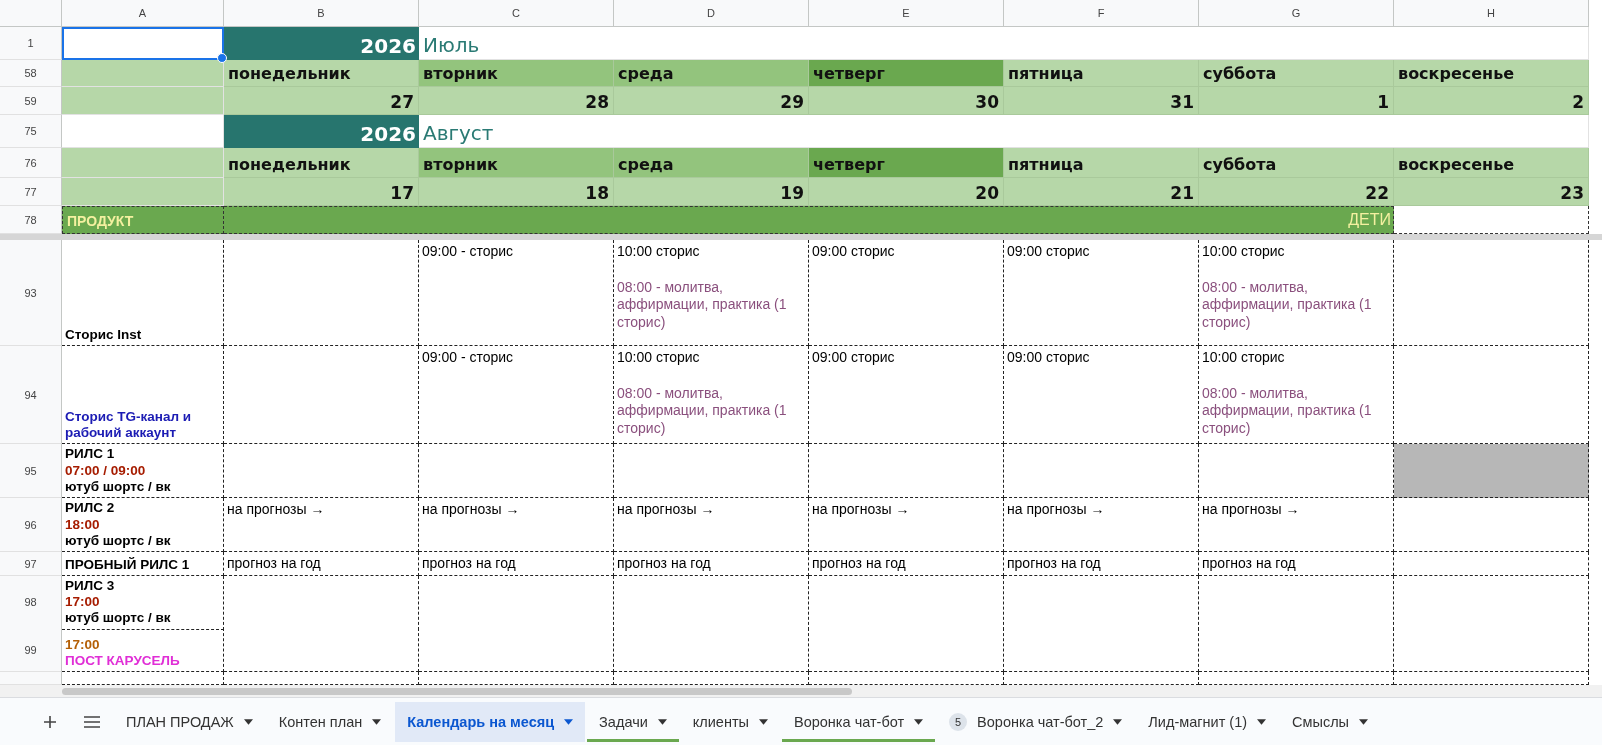 The height and width of the screenshot is (745, 1602). Describe the element at coordinates (321, 192) in the screenshot. I see `date-cell: 17` at that location.